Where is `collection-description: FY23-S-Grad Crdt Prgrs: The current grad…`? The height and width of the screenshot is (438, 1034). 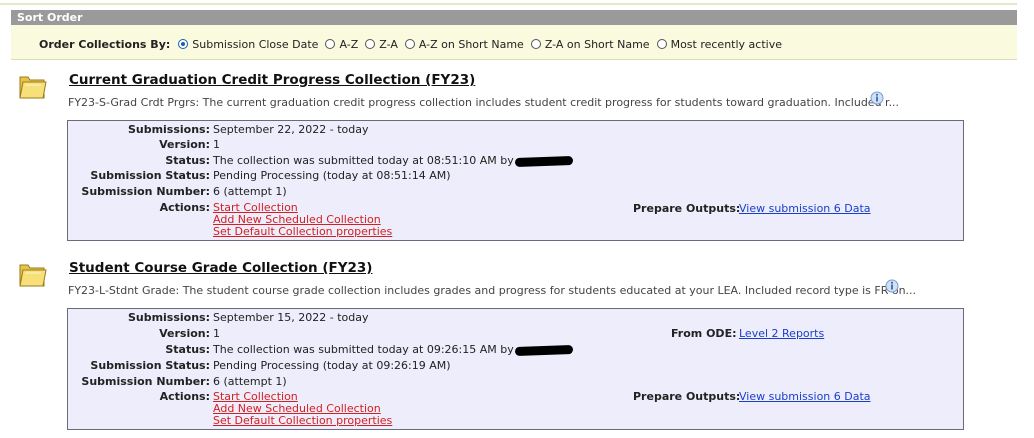 collection-description: FY23-S-Grad Crdt Prgrs: The current grad… is located at coordinates (484, 102).